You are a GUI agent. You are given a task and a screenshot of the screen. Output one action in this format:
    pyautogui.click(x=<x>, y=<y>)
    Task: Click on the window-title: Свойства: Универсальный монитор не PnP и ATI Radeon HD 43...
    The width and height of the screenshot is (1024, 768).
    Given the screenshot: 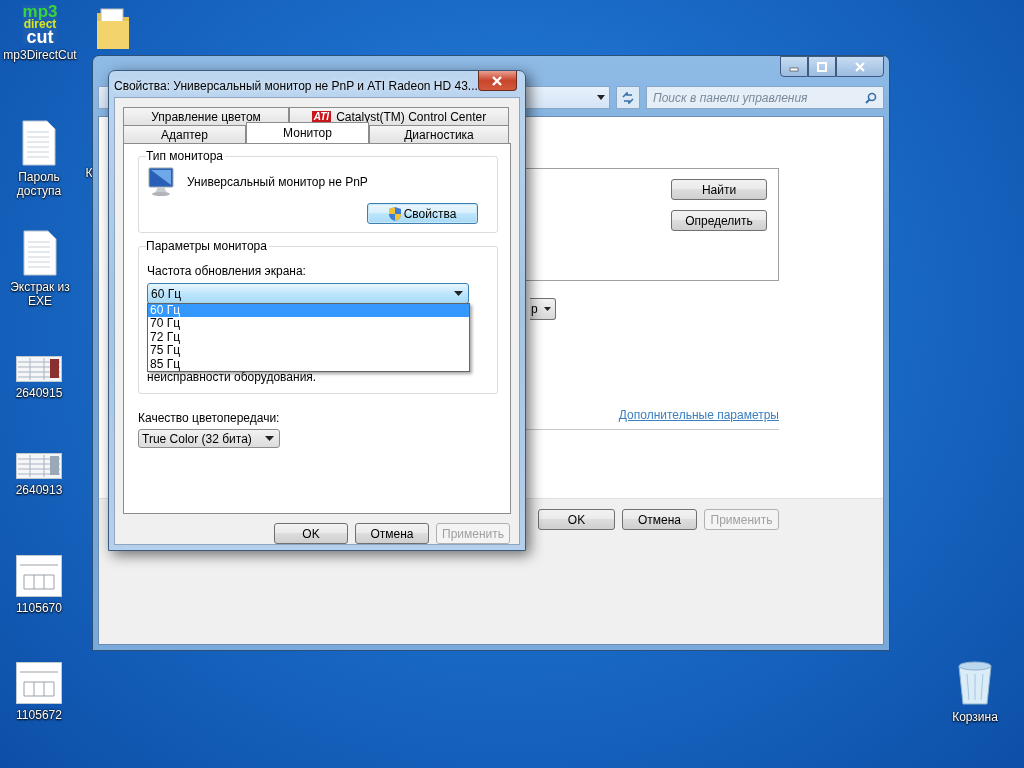 What is the action you would take?
    pyautogui.click(x=296, y=86)
    